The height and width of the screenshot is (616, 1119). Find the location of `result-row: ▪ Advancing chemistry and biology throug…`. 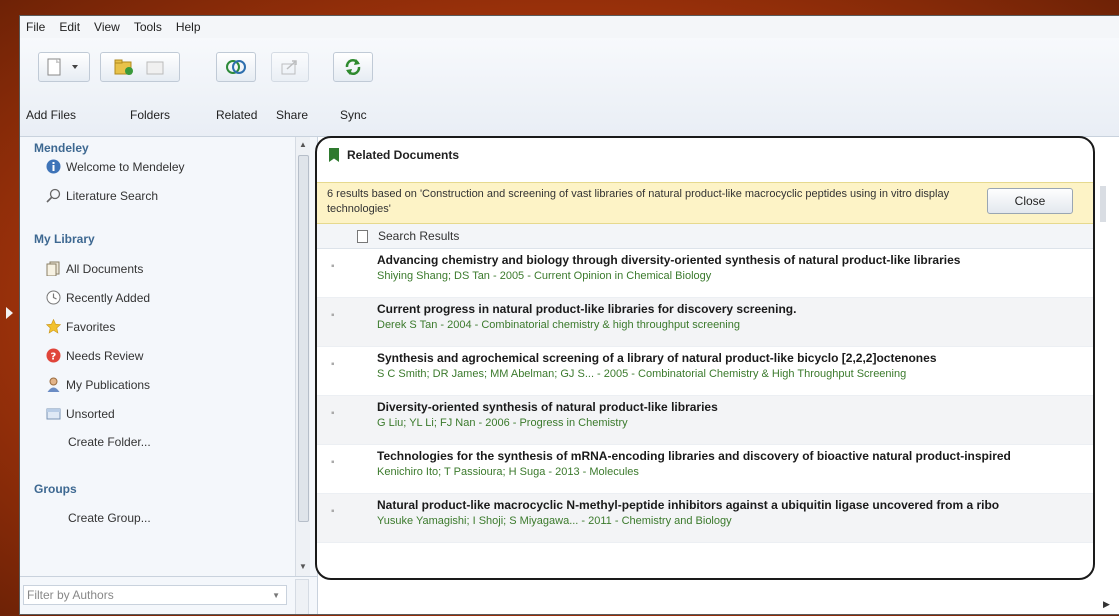

result-row: ▪ Advancing chemistry and biology throug… is located at coordinates (705, 273).